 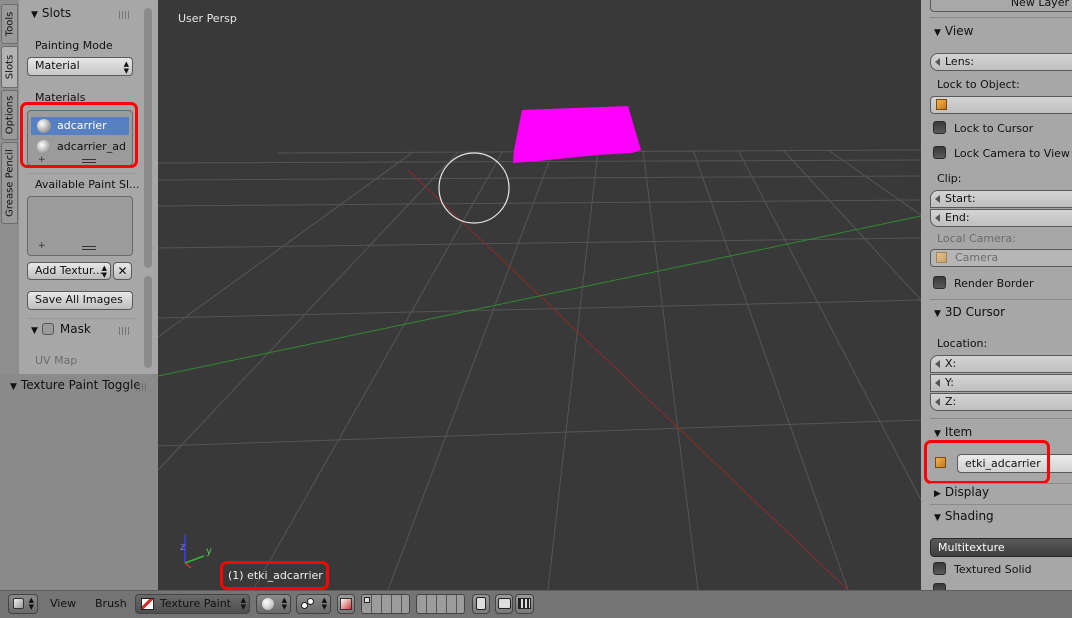 I want to click on mask-cube-icon, so click(x=346, y=604).